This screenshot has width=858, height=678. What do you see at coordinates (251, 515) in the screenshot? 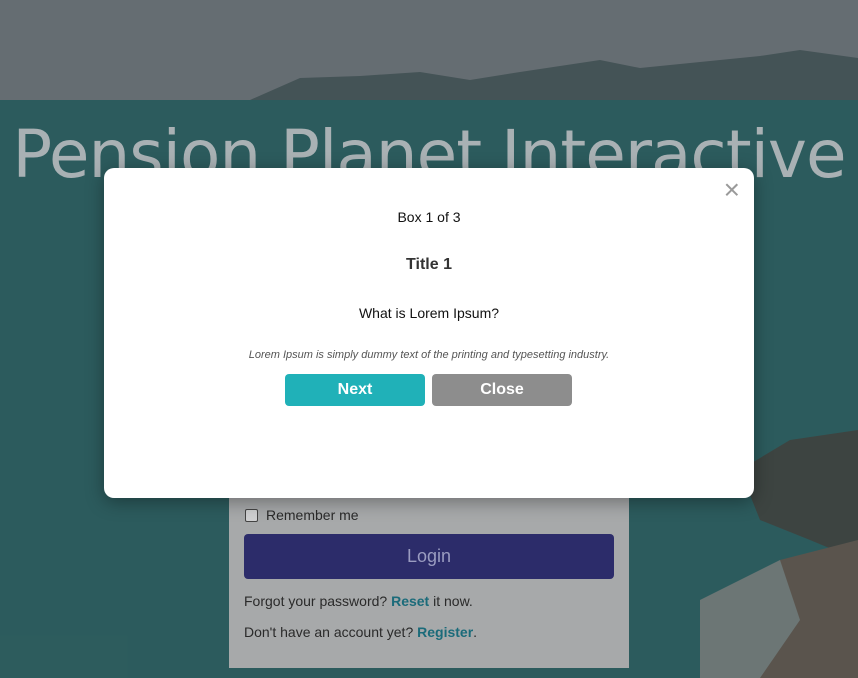
I see `remember-me-checkbox` at bounding box center [251, 515].